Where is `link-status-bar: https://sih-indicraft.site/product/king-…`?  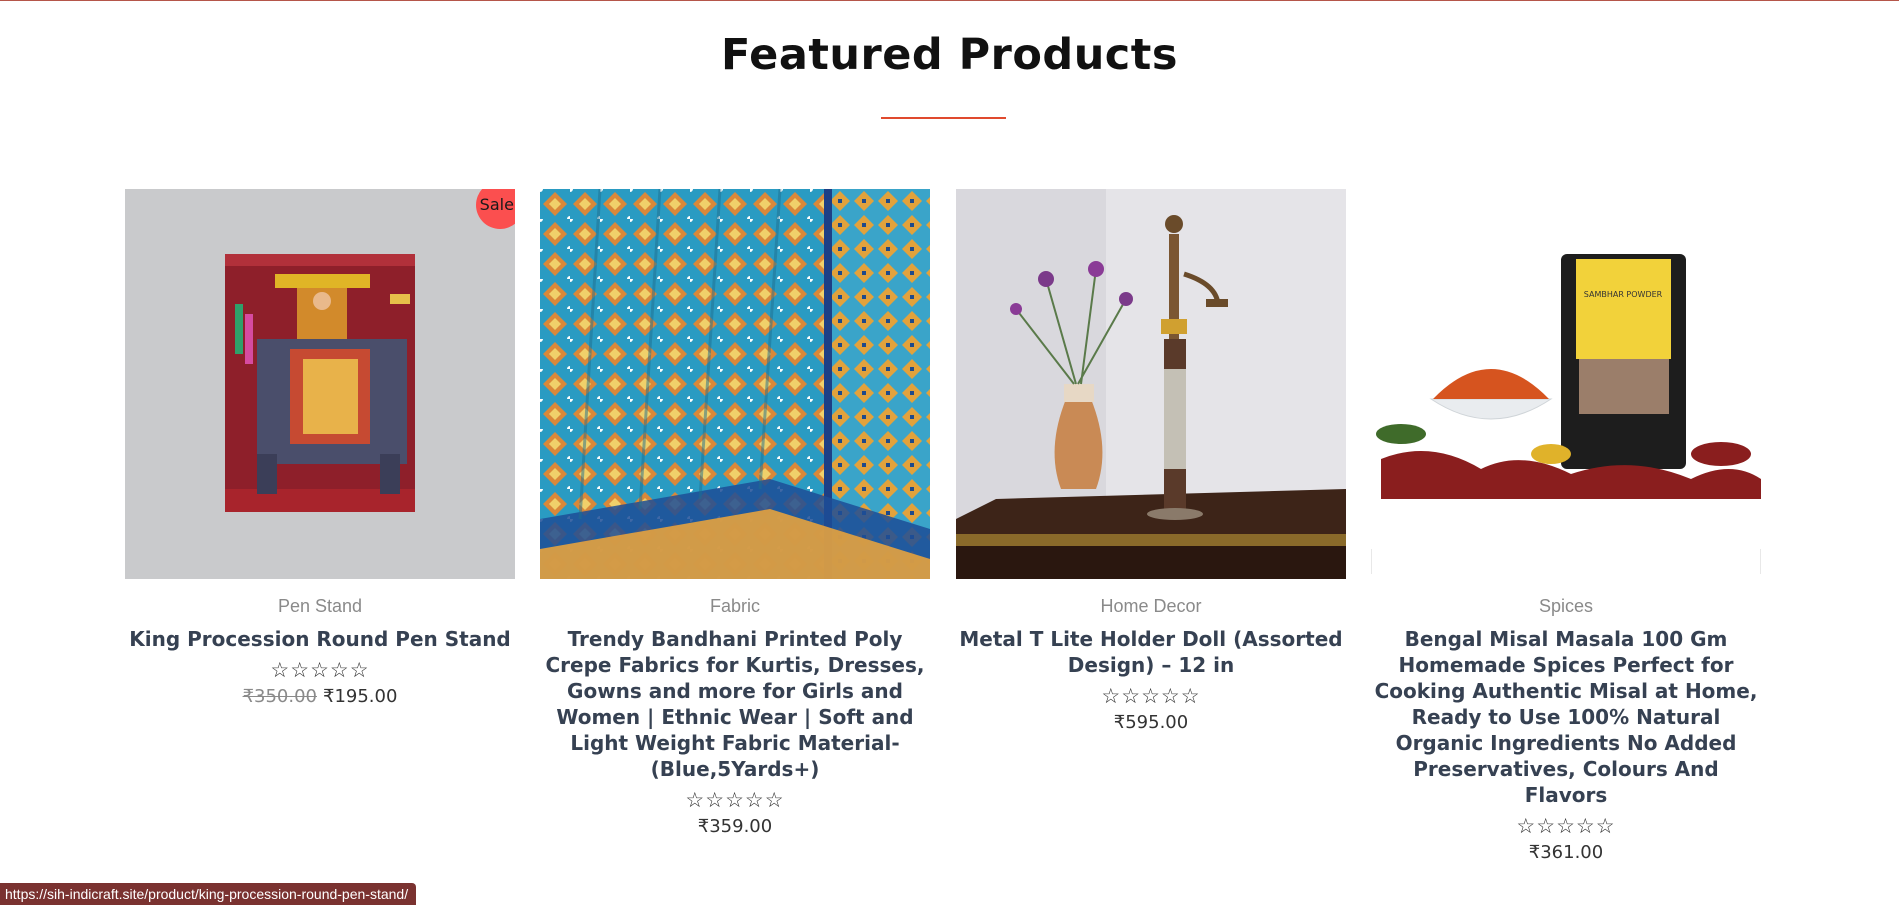 link-status-bar: https://sih-indicraft.site/product/king-… is located at coordinates (208, 894).